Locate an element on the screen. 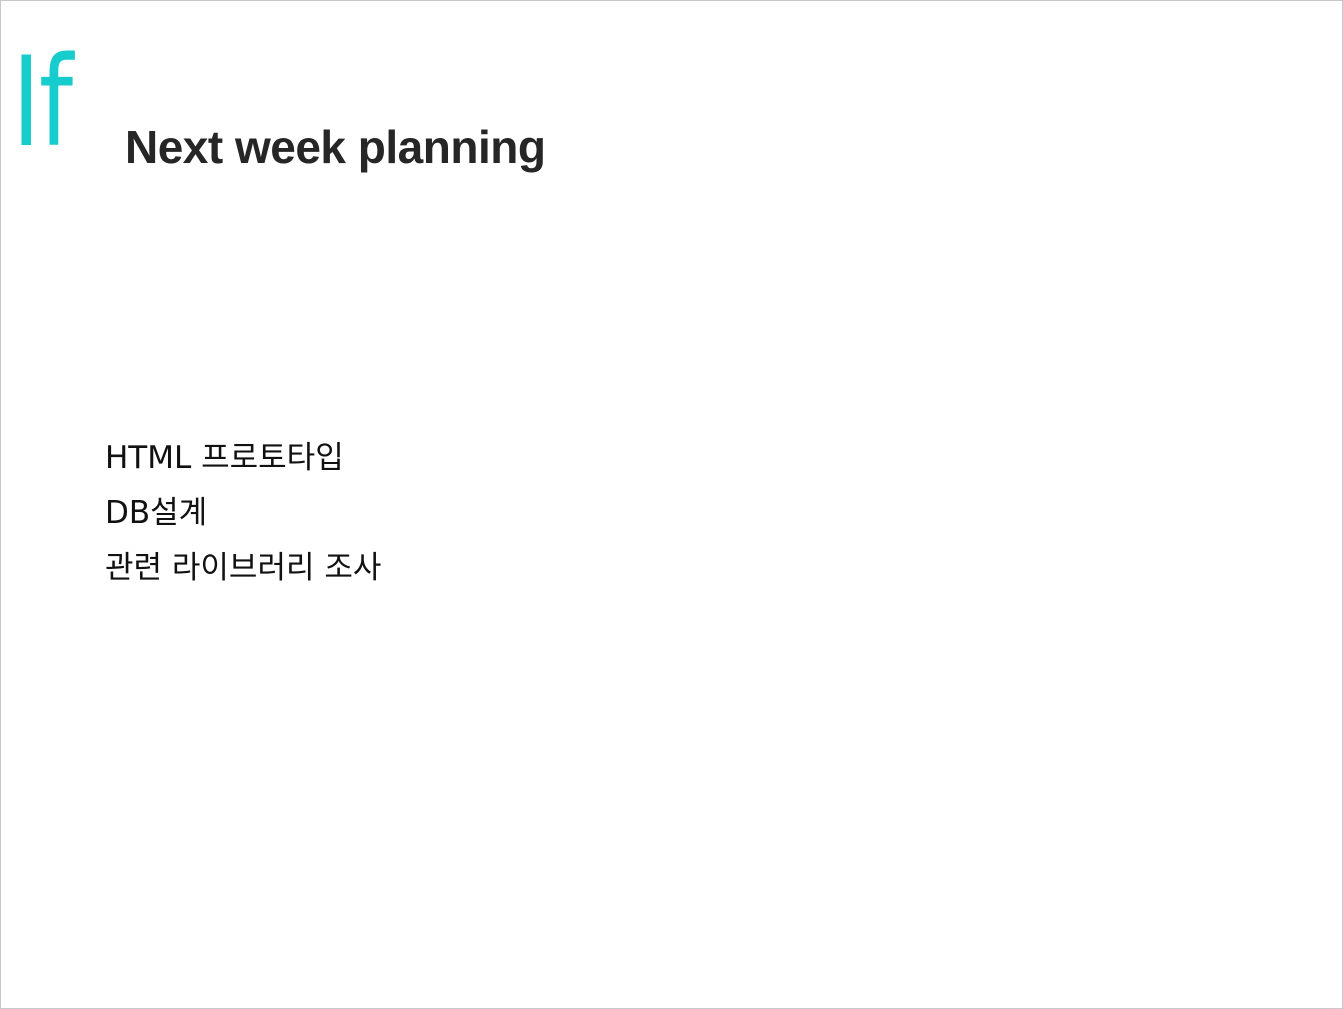 This screenshot has width=1343, height=1009. list-item: HTML 프로토타입 is located at coordinates (224, 458).